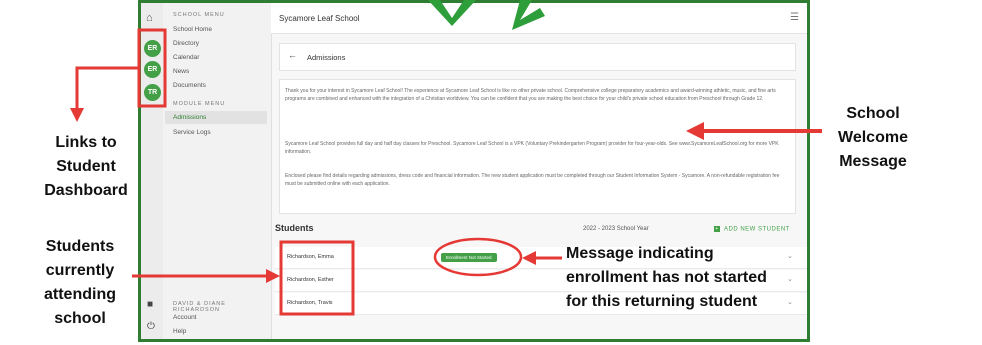 The image size is (982, 345). Describe the element at coordinates (152, 69) in the screenshot. I see `student-avatar-2: ER` at that location.